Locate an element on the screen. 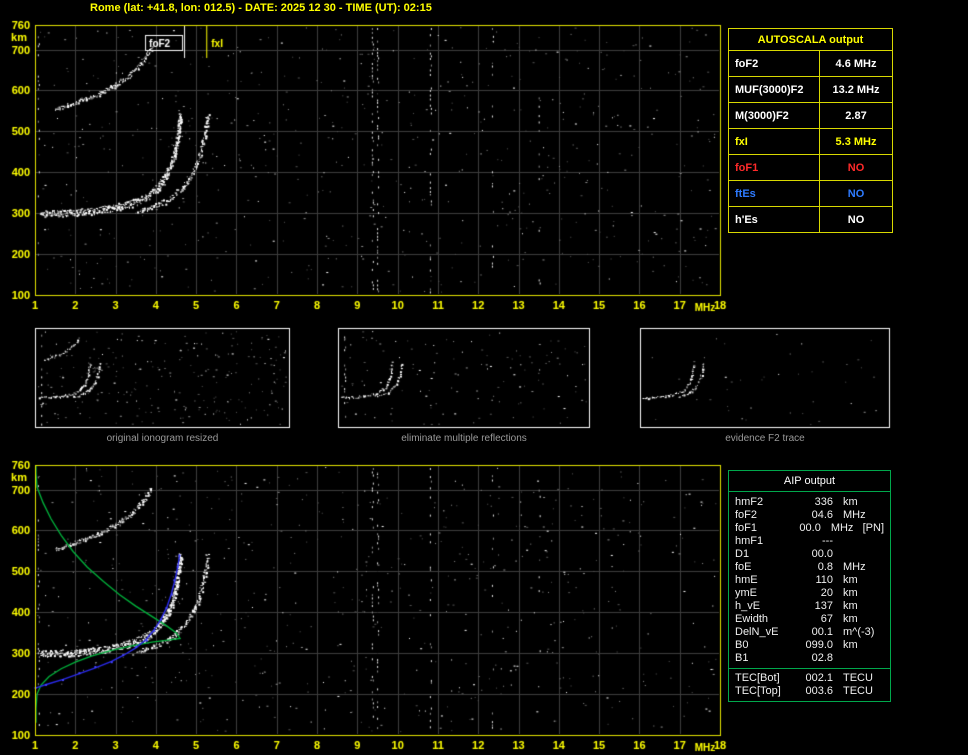 This screenshot has height=755, width=968. autoscala-label: fxI is located at coordinates (774, 141).